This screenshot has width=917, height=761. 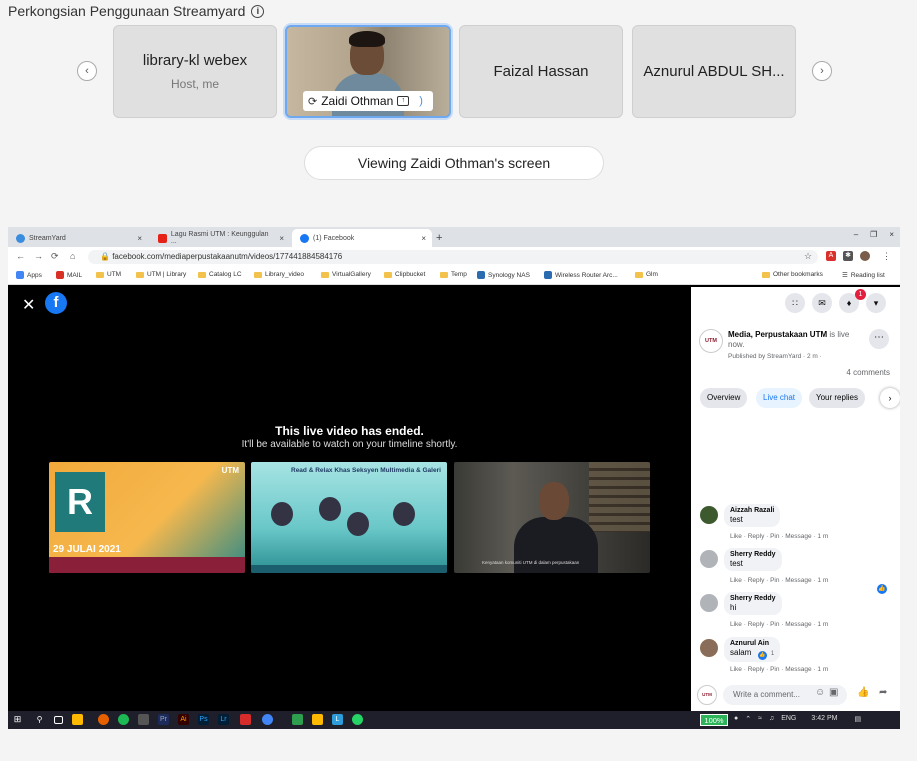 I want to click on new-tab-button: +, so click(x=442, y=238).